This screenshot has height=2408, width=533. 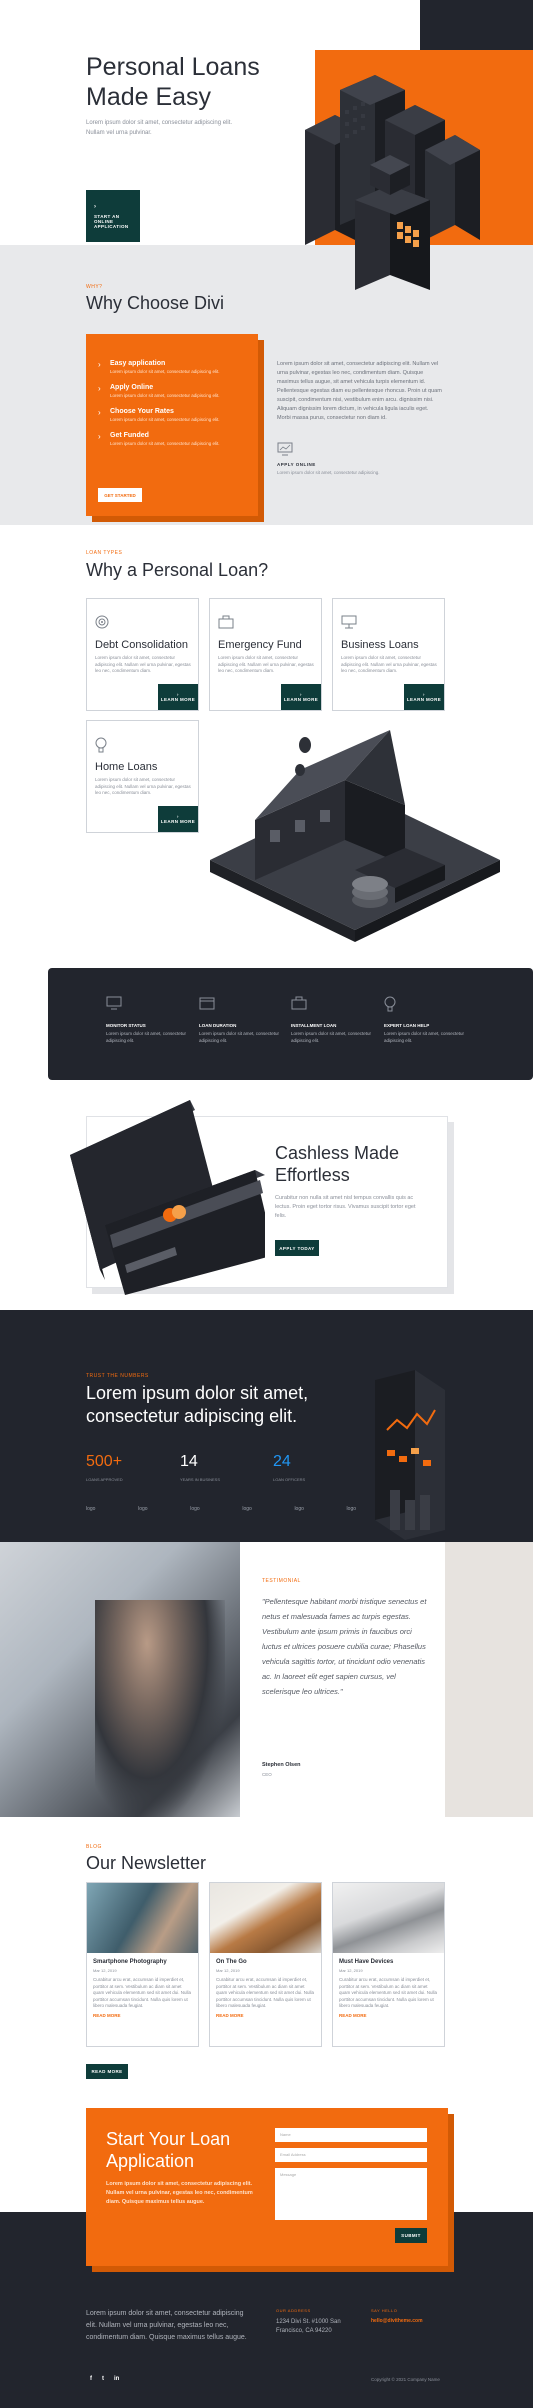 I want to click on twitter-icon: t, so click(x=103, y=2379).